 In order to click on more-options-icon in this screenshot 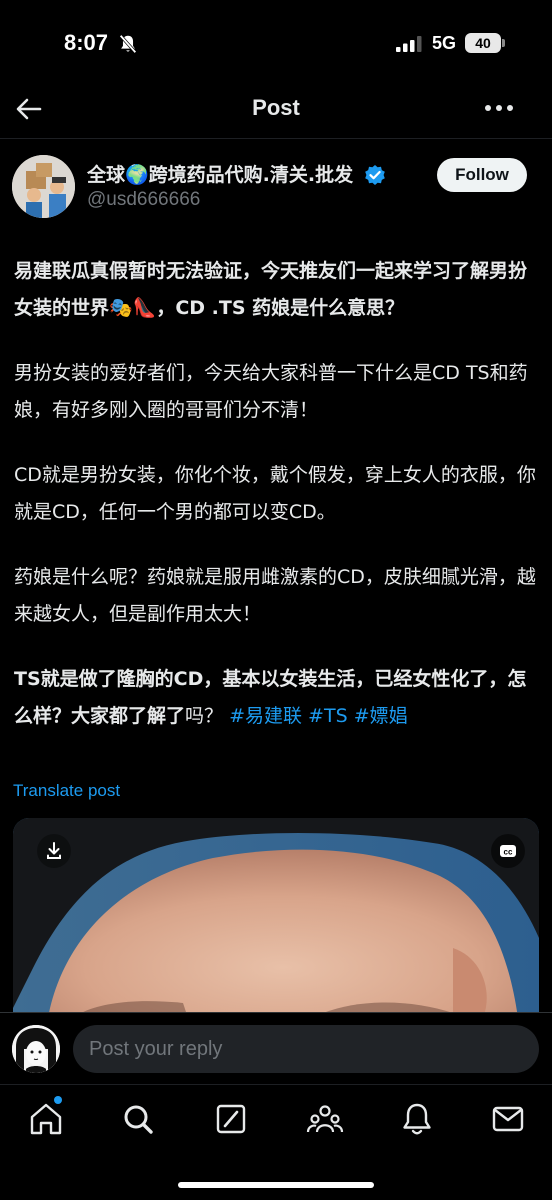, I will do `click(499, 108)`.